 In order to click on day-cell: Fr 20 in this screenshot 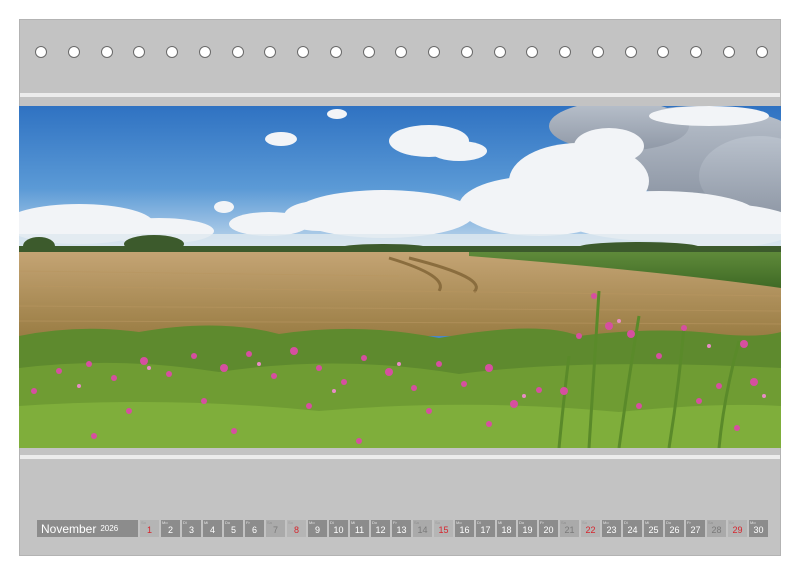, I will do `click(548, 528)`.